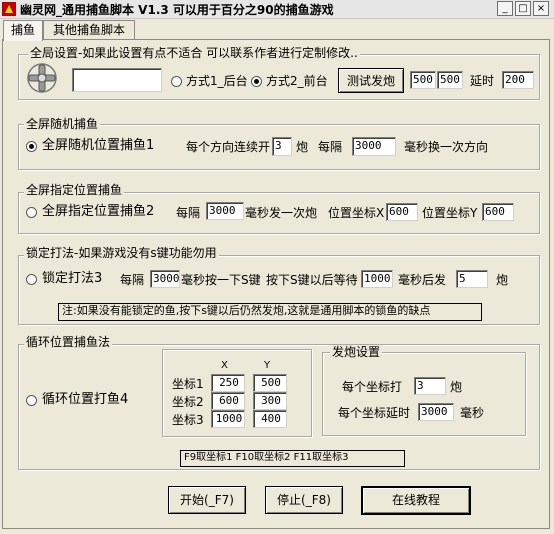 This screenshot has width=554, height=534. I want to click on coord1-x-input: 250, so click(228, 383).